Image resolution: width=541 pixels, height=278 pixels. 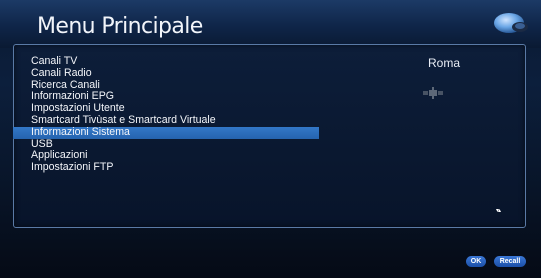 What do you see at coordinates (166, 167) in the screenshot?
I see `menu-item-impostazioni-ftp: Impostazioni FTP` at bounding box center [166, 167].